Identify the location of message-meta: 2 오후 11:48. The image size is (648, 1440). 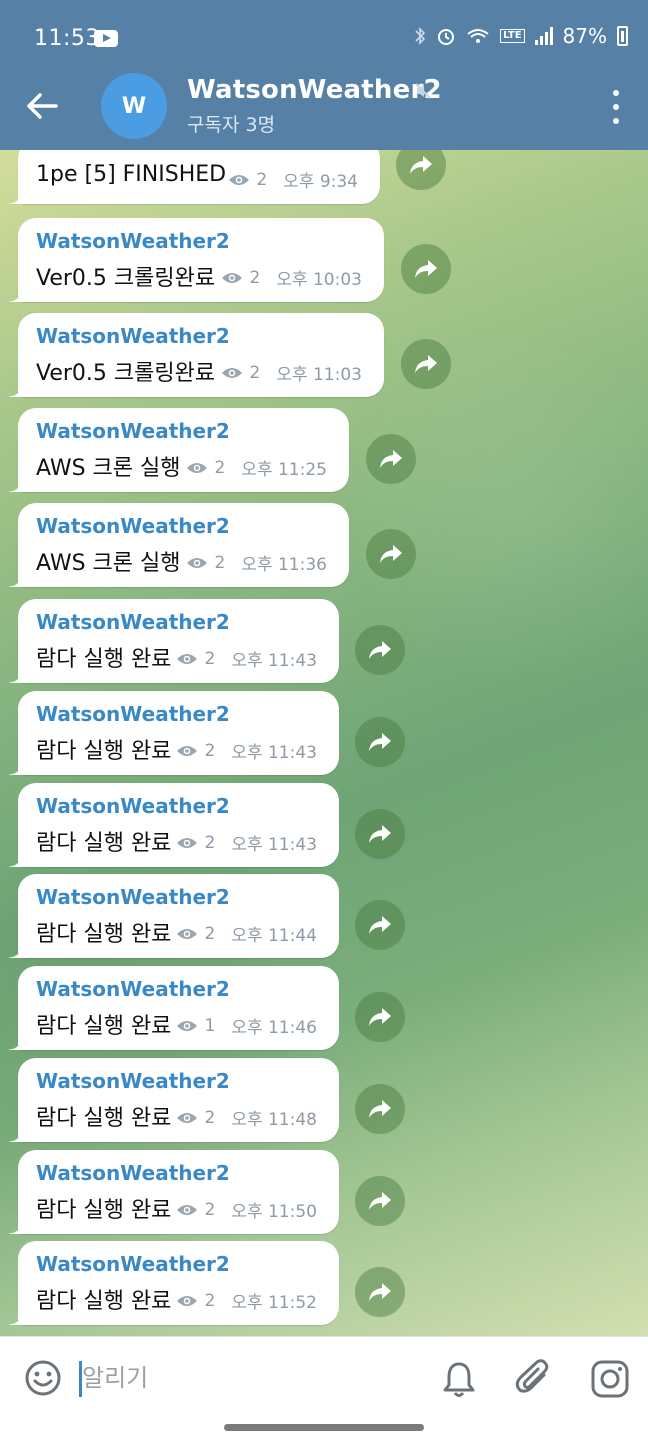
(246, 1117).